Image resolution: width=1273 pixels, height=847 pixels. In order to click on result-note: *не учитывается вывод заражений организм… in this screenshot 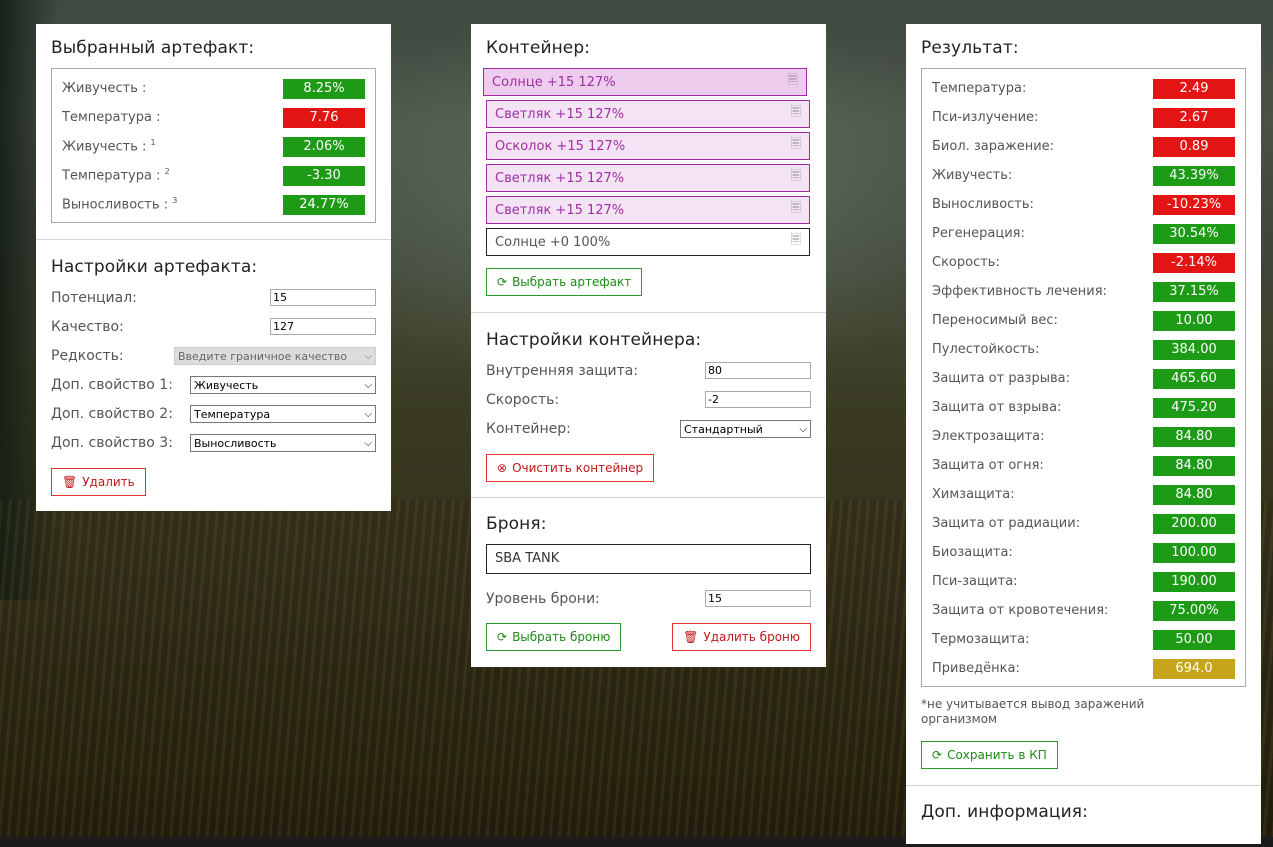, I will do `click(1033, 711)`.